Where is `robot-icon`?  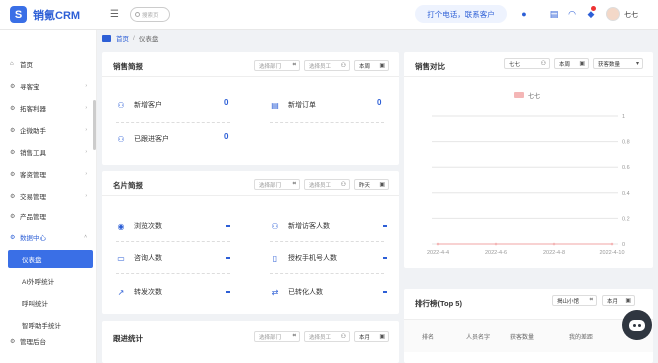
robot-icon is located at coordinates (637, 325).